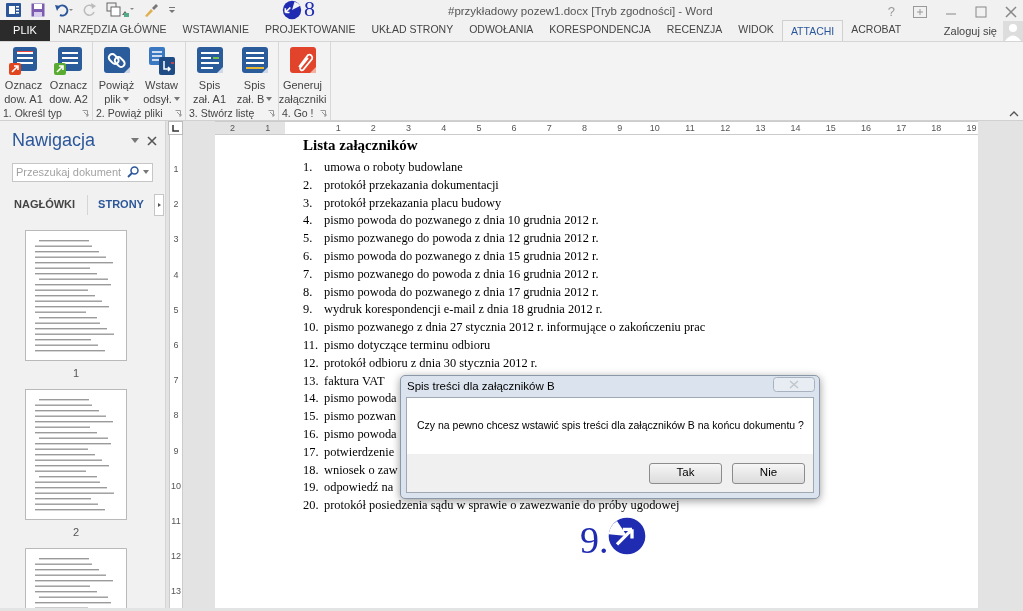 This screenshot has height=611, width=1023. I want to click on list-item-text: faktura VAT, so click(354, 381).